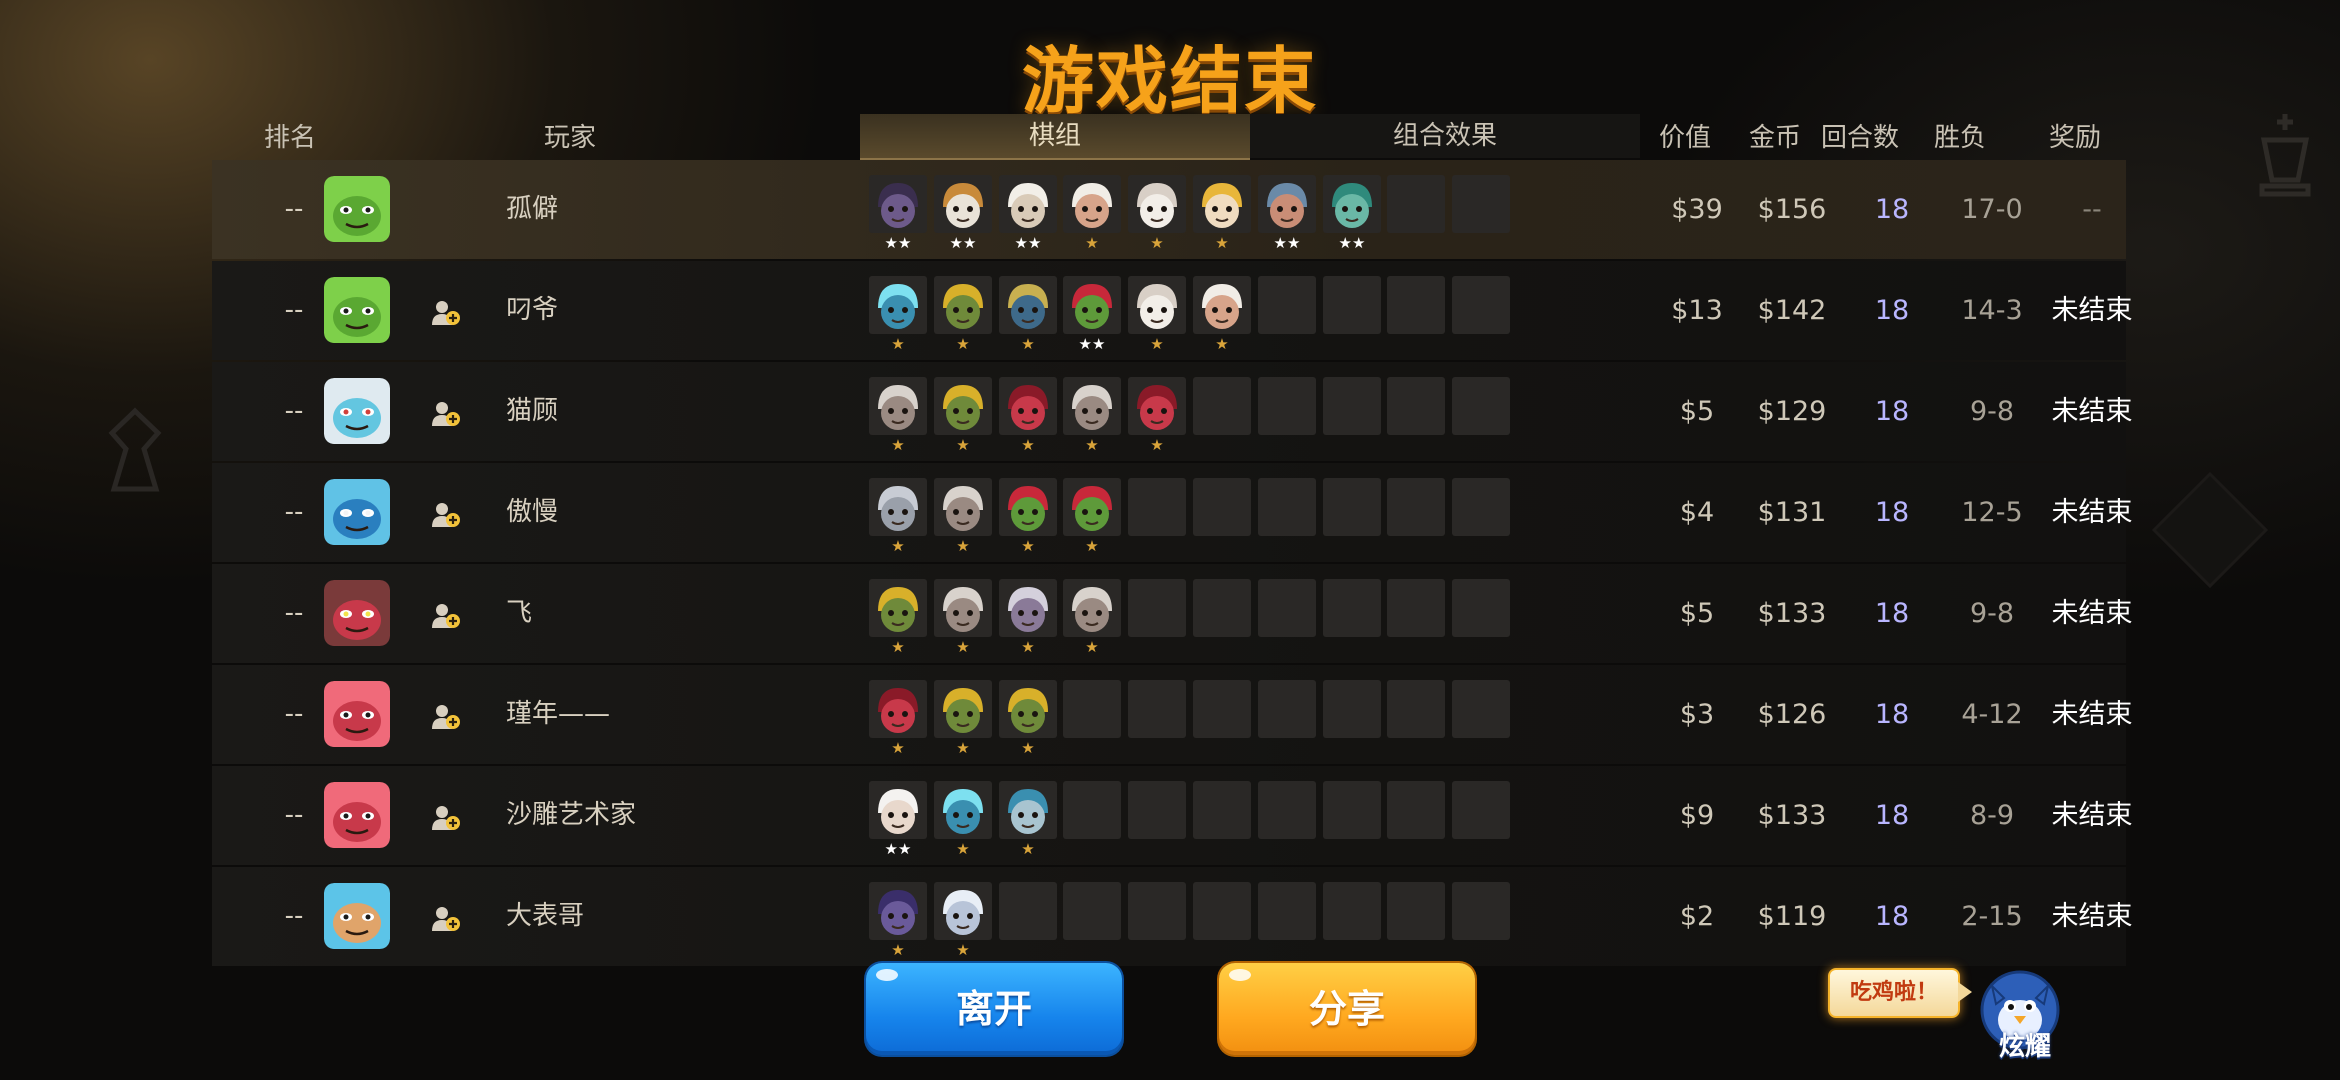 This screenshot has height=1080, width=2340. What do you see at coordinates (994, 1009) in the screenshot?
I see `leave-button: 离开` at bounding box center [994, 1009].